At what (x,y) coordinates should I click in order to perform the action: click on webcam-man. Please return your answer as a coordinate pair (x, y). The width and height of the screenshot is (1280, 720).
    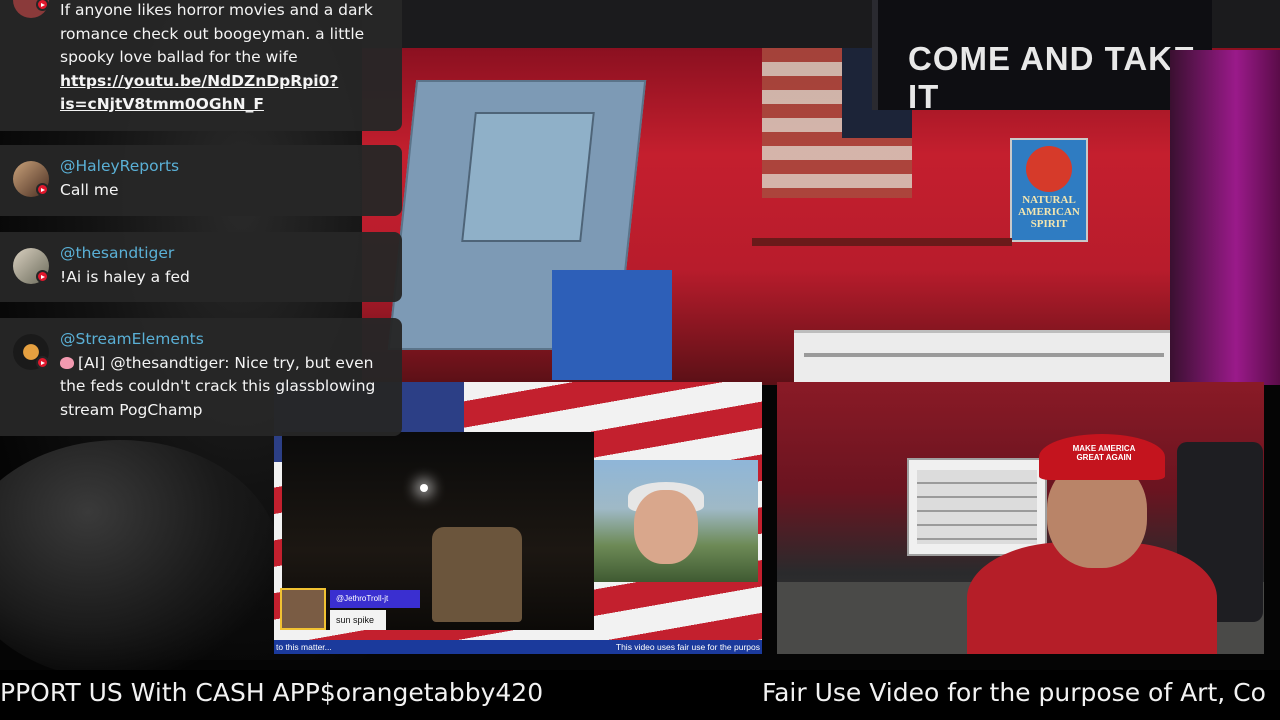
    Looking at the image, I should click on (676, 521).